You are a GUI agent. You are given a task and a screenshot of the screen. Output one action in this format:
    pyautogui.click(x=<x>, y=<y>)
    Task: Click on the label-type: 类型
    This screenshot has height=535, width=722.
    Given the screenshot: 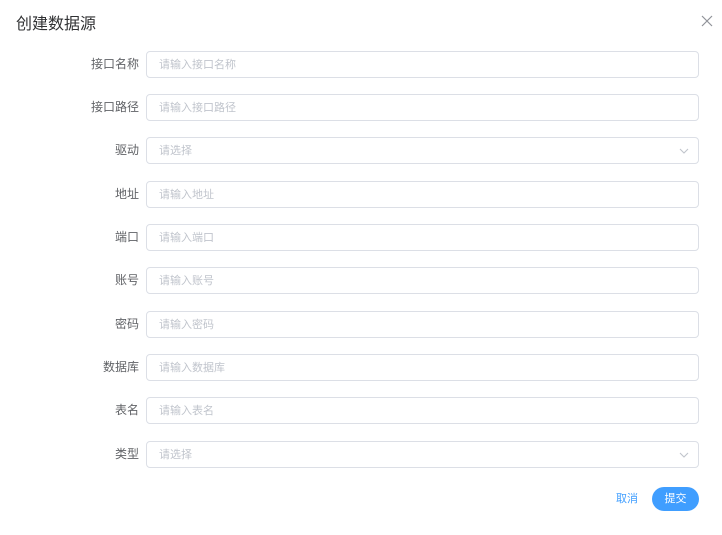 What is the action you would take?
    pyautogui.click(x=126, y=454)
    